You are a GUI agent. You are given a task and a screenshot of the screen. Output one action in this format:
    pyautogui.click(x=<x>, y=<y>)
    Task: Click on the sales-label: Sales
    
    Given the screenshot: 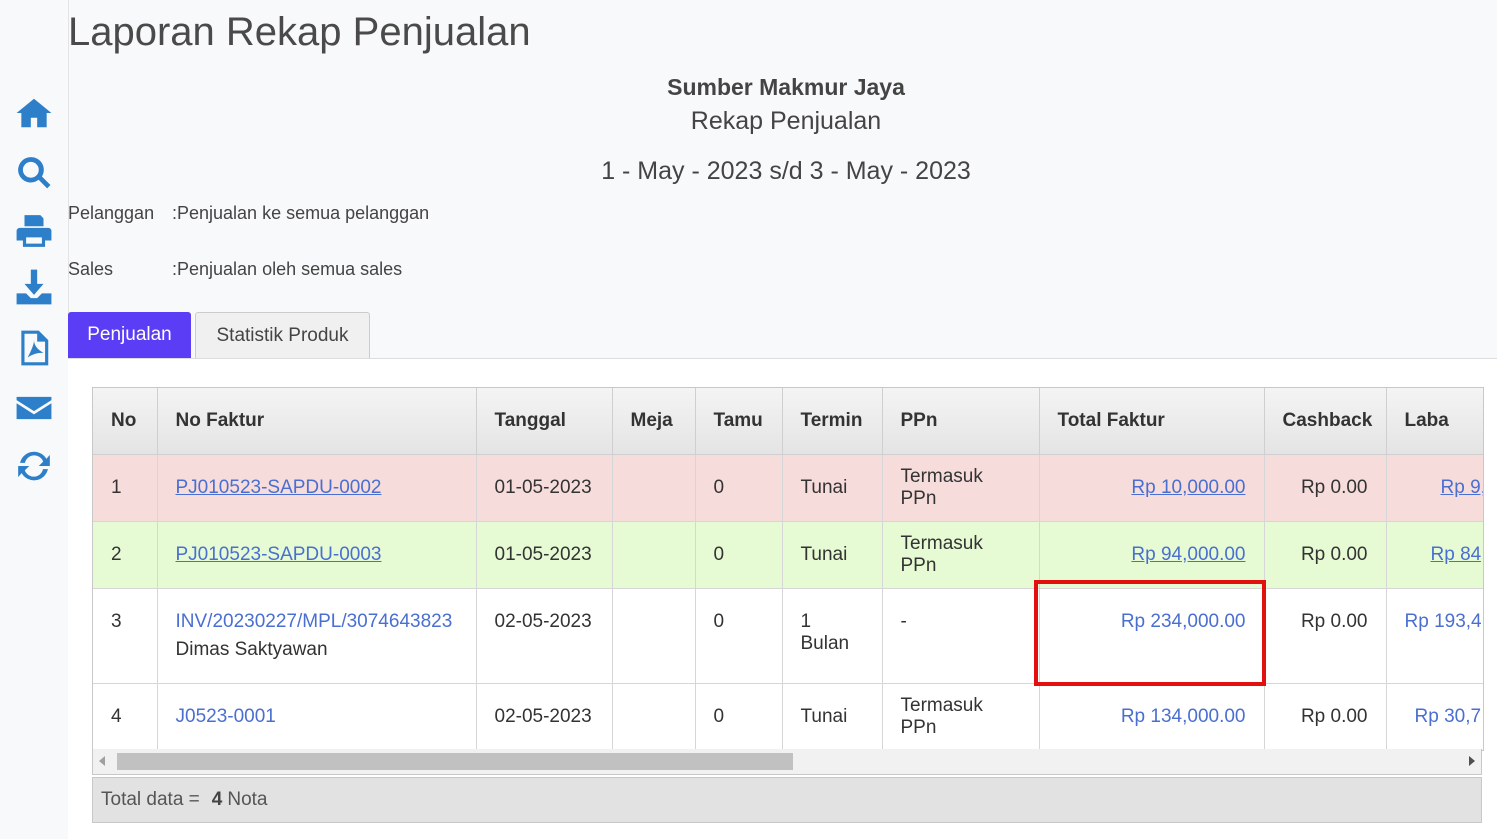 What is the action you would take?
    pyautogui.click(x=91, y=269)
    